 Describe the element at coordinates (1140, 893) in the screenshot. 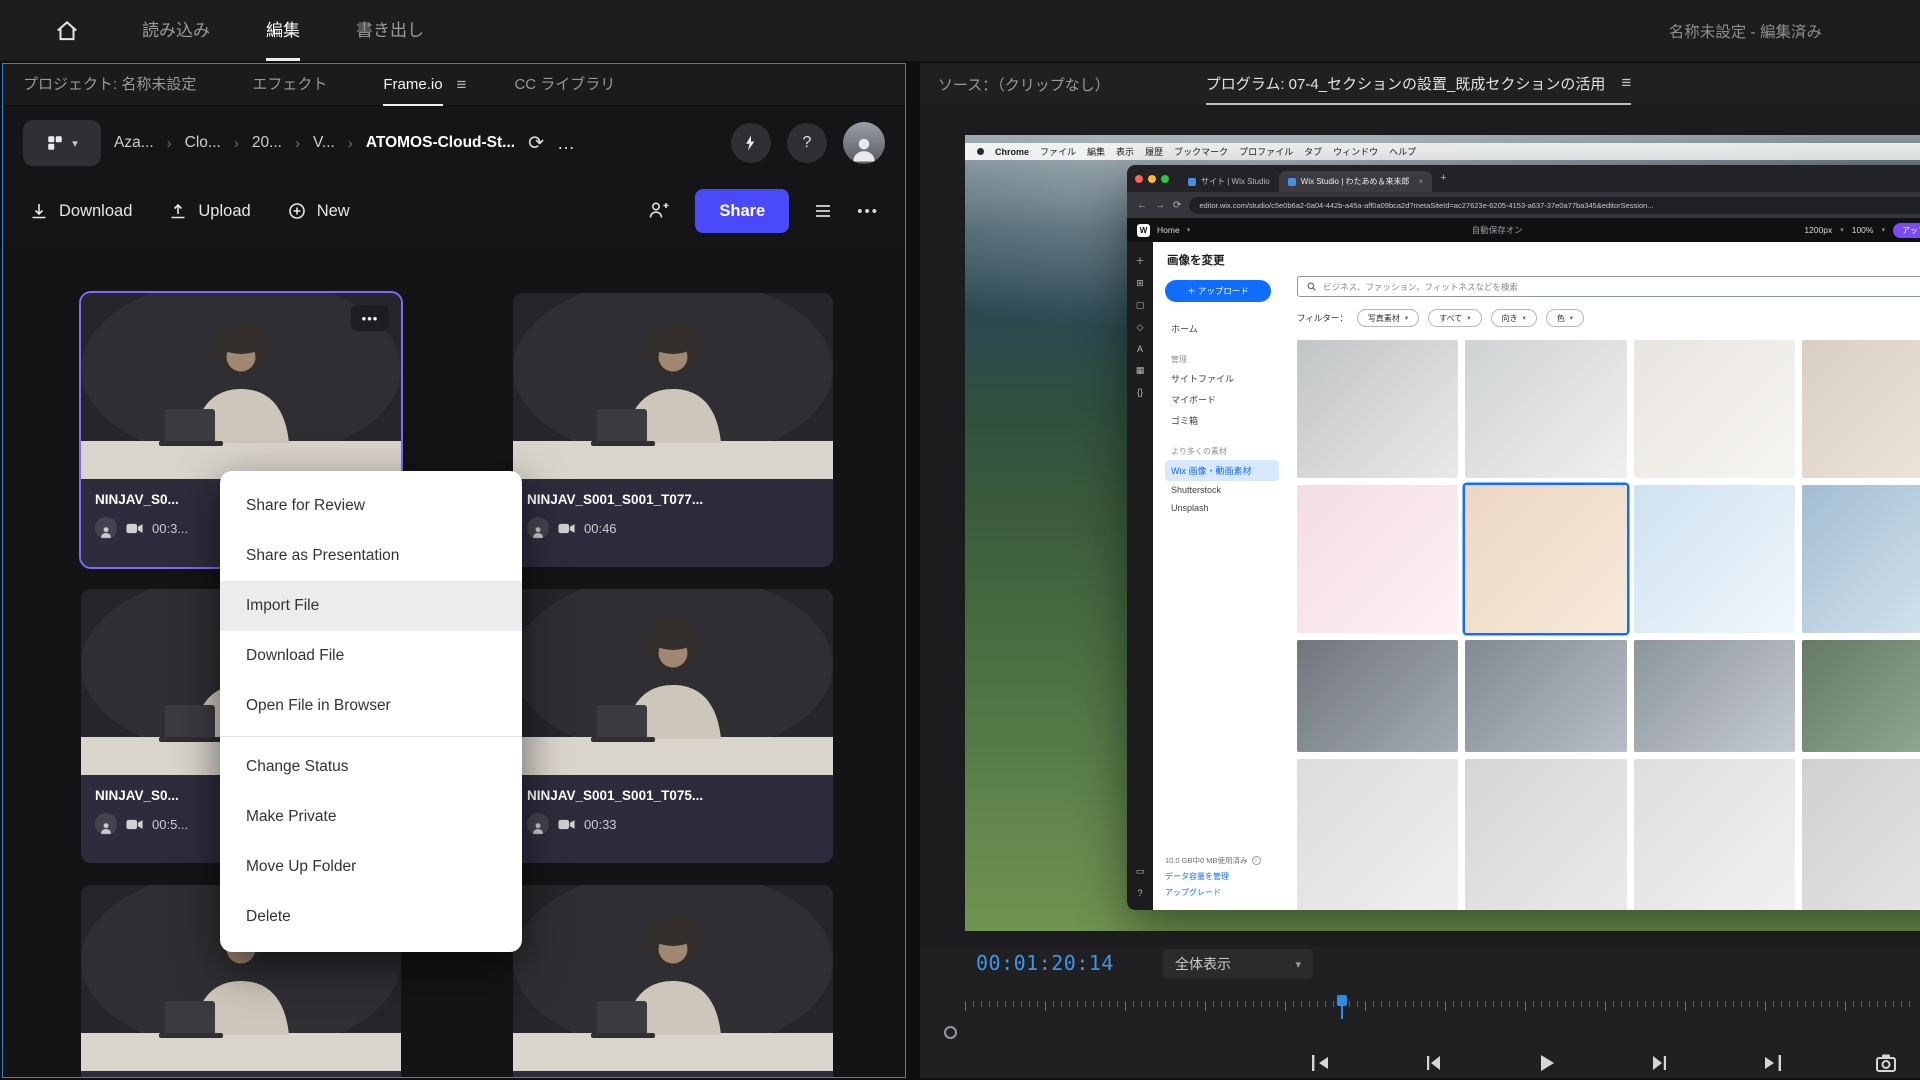

I see `help-icon: ?` at that location.